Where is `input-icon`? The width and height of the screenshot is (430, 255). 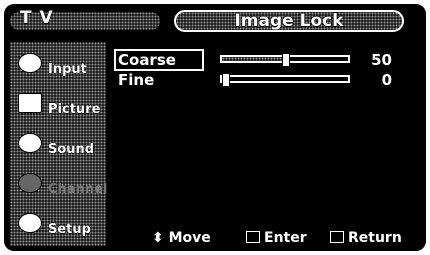
input-icon is located at coordinates (30, 63).